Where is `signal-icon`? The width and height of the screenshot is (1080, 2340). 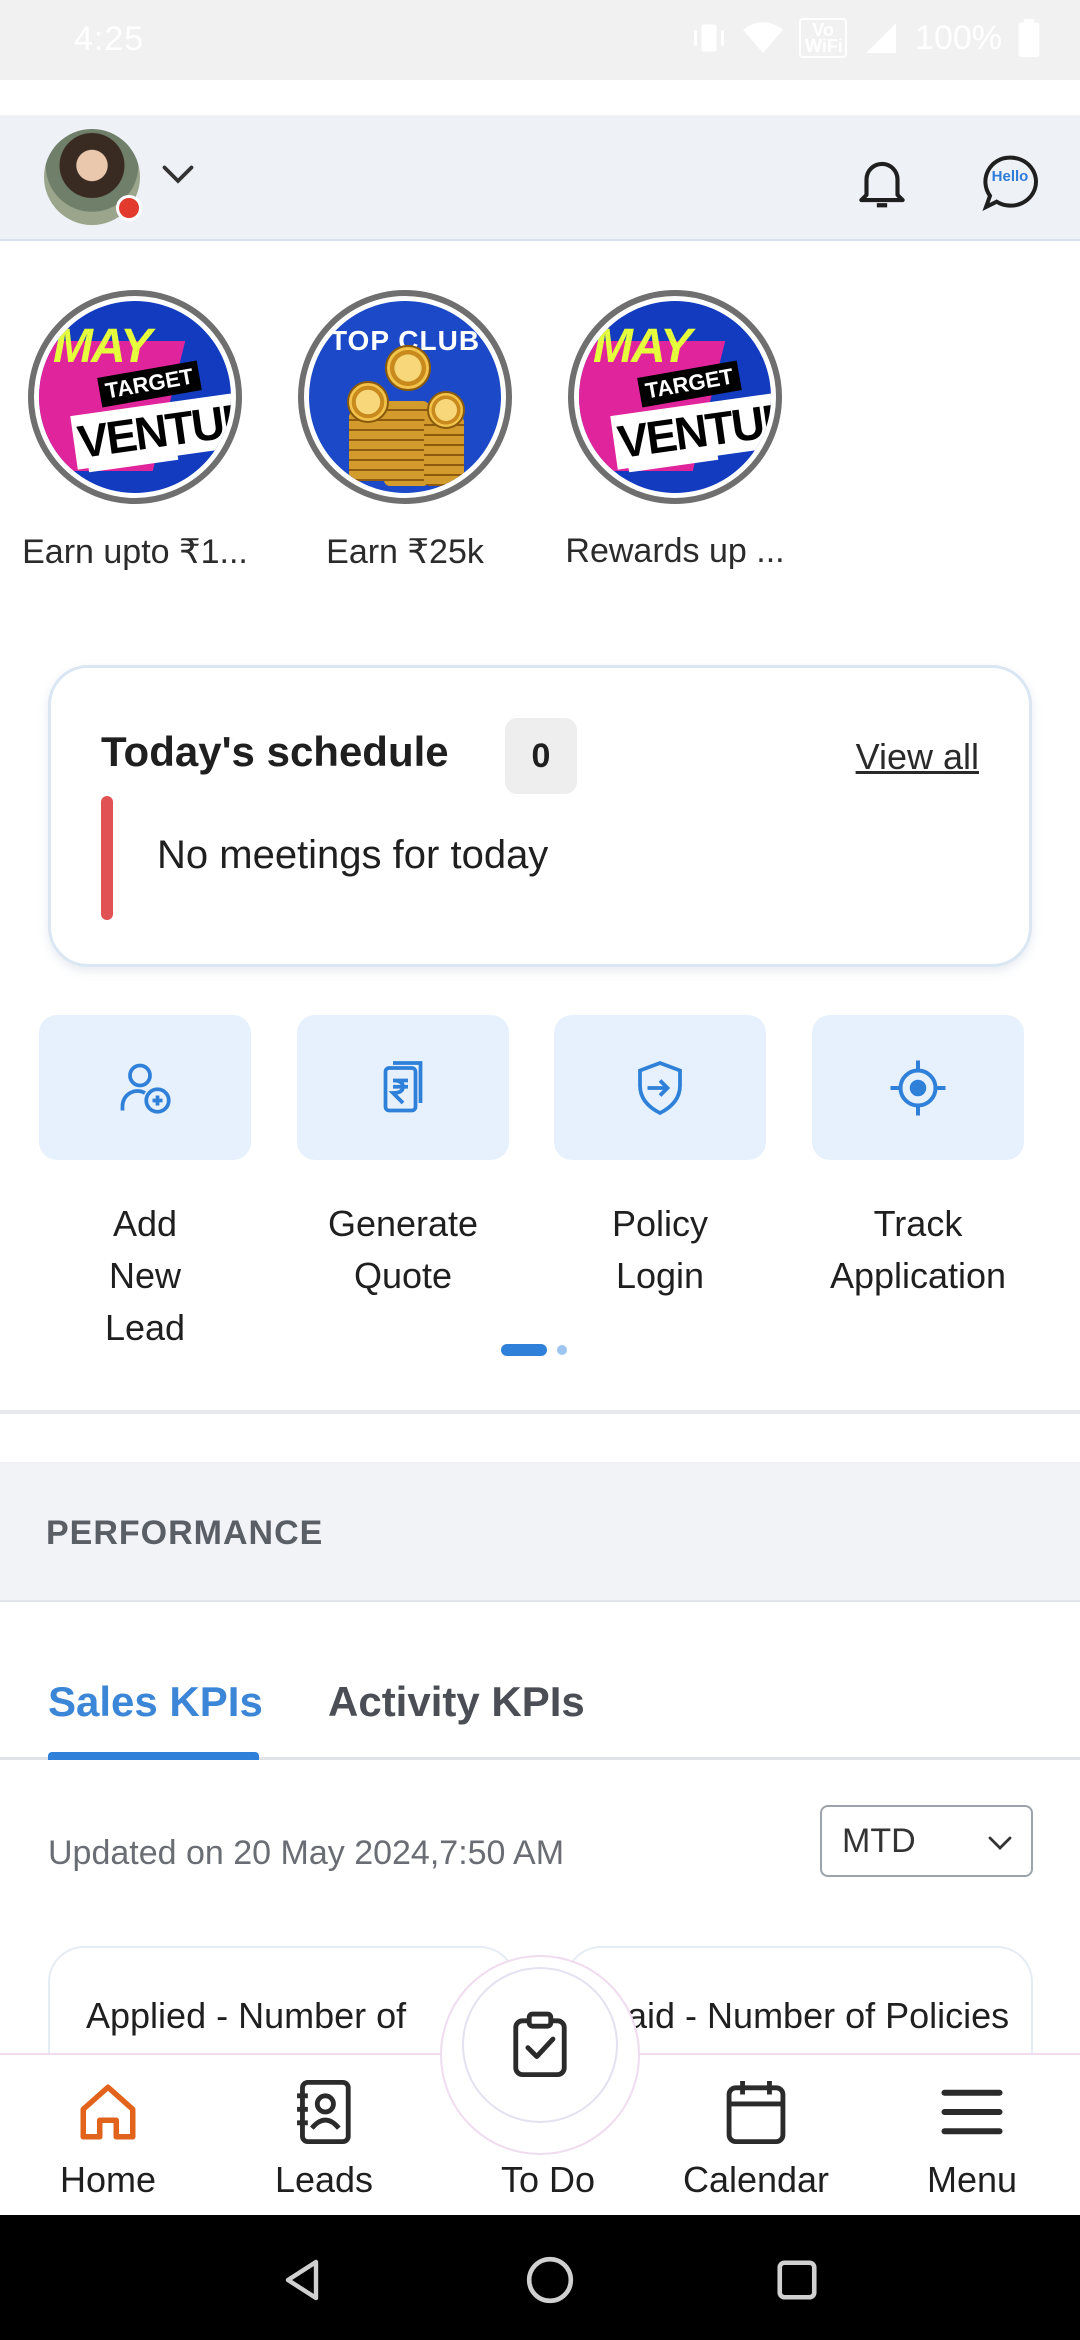 signal-icon is located at coordinates (881, 38).